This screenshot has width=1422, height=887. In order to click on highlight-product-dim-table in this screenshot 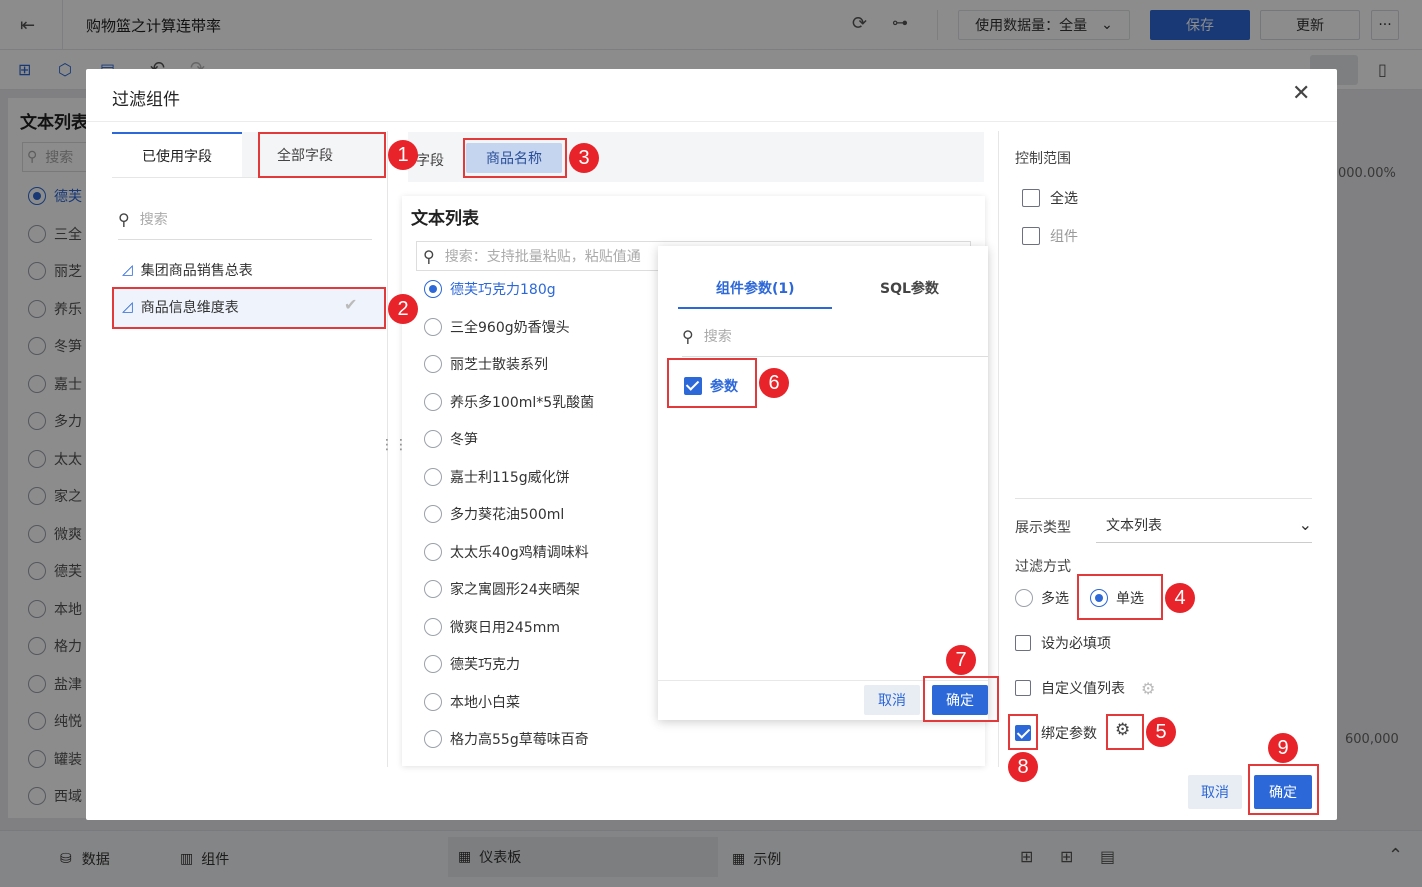, I will do `click(249, 308)`.